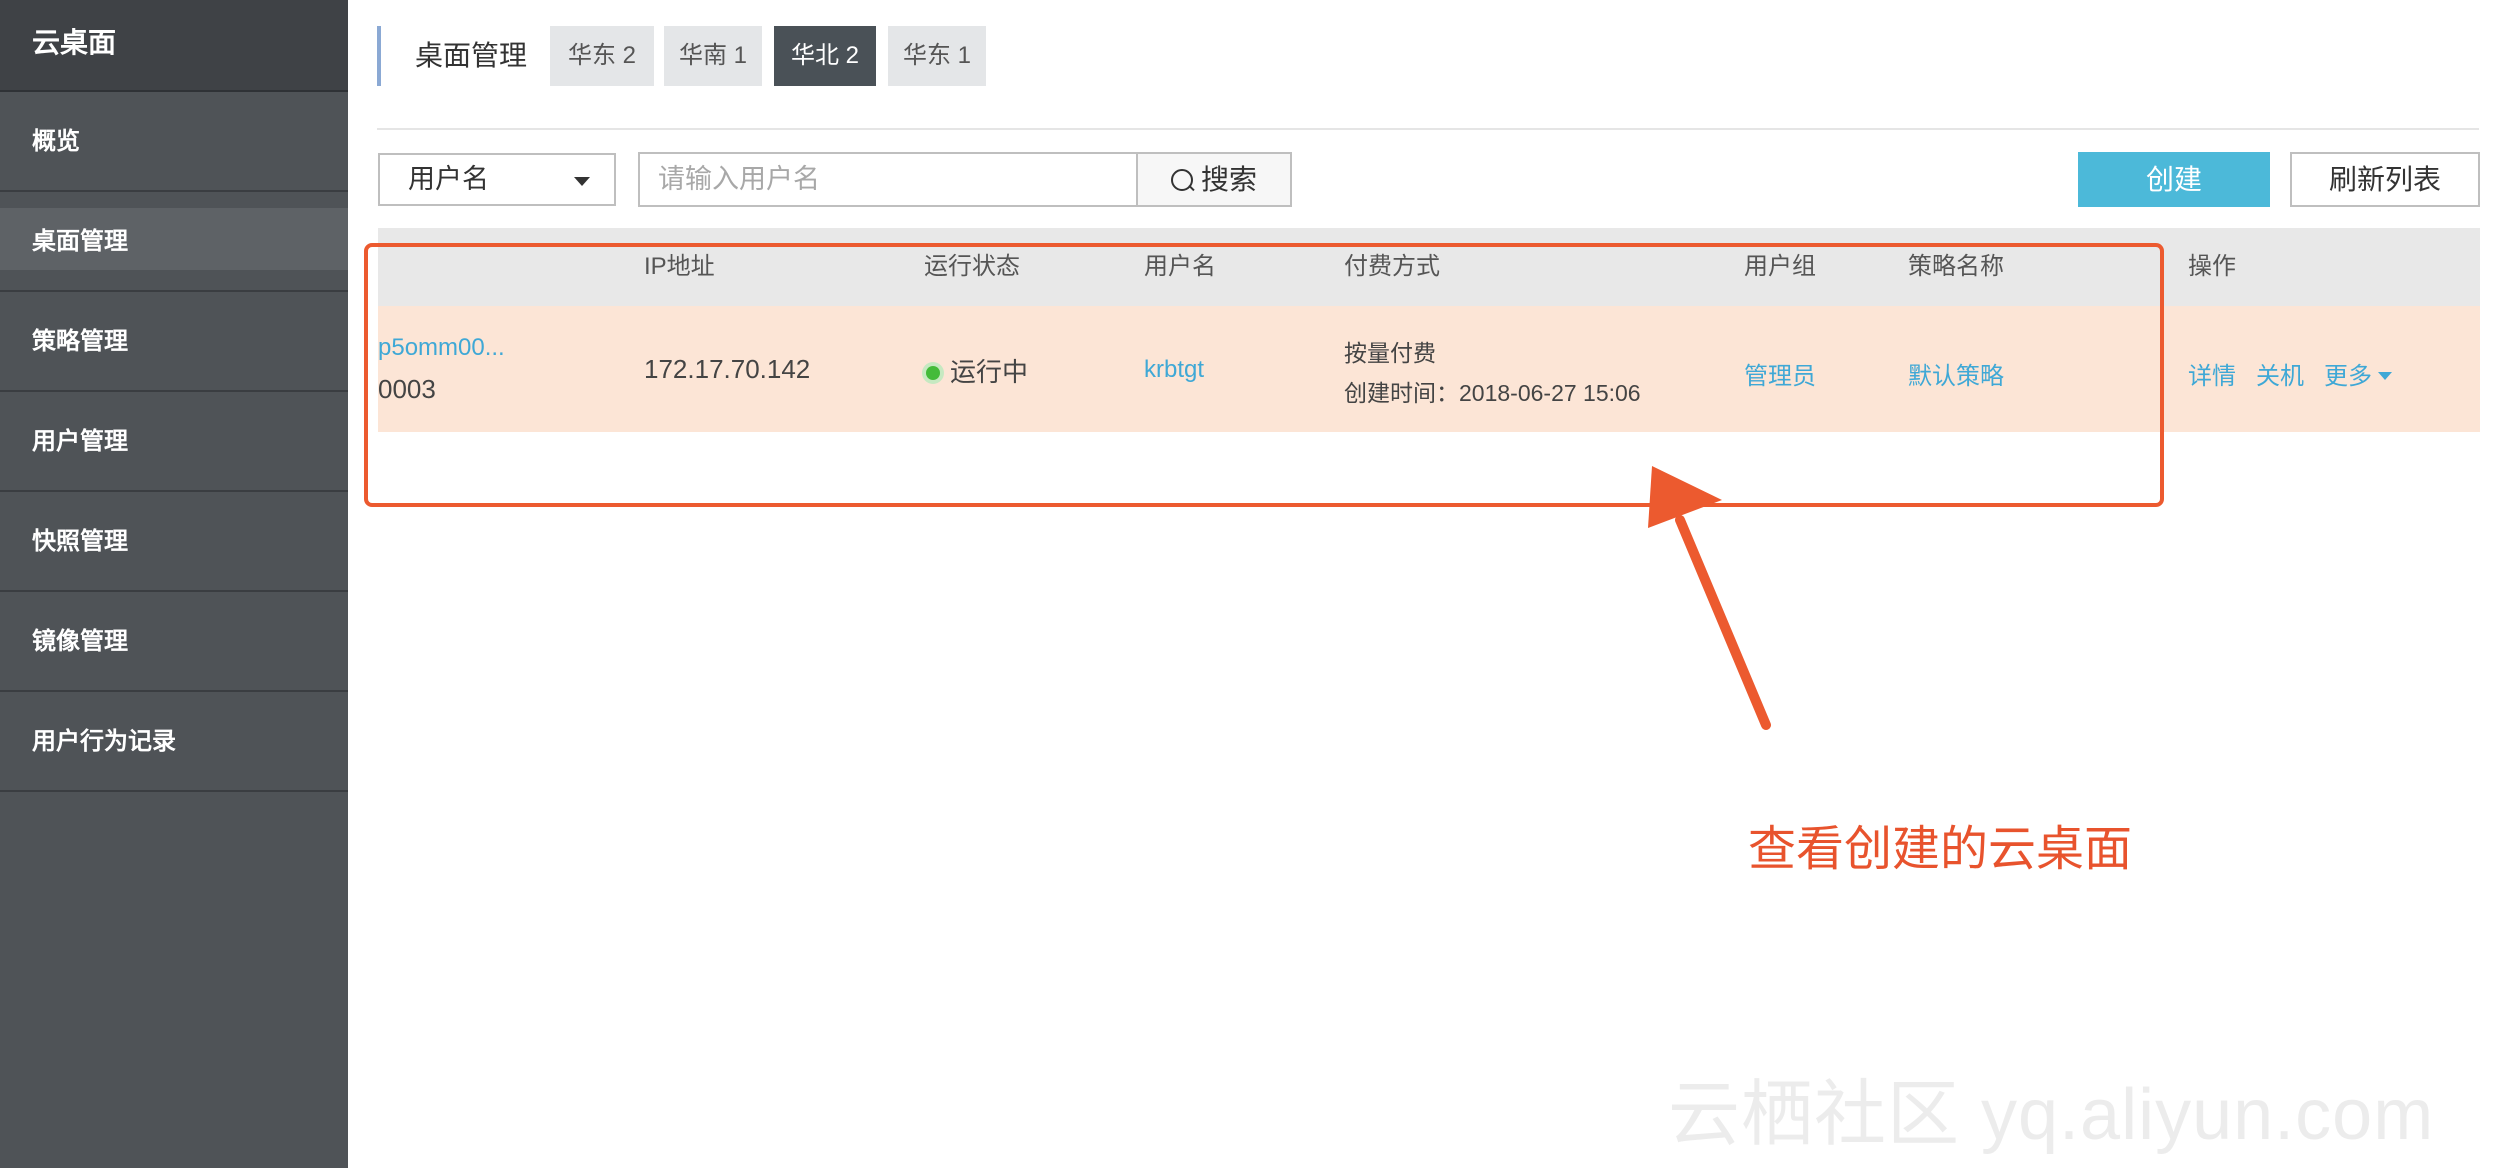 Image resolution: width=2506 pixels, height=1168 pixels. What do you see at coordinates (2051, 1115) in the screenshot?
I see `watermark: 云栖社区 yq.aliyun.com` at bounding box center [2051, 1115].